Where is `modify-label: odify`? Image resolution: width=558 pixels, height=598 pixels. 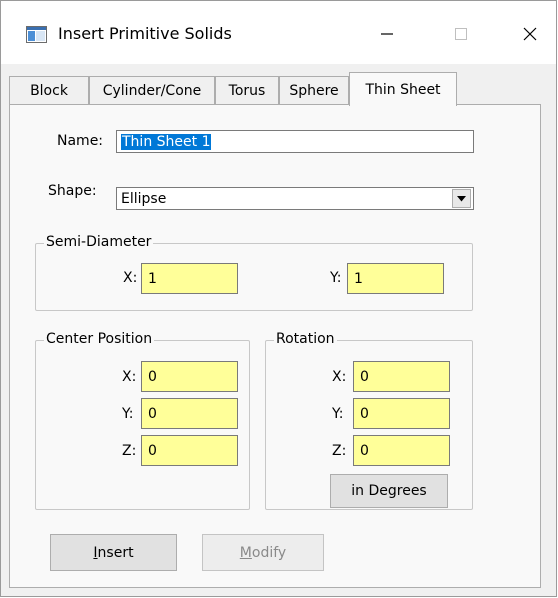 modify-label: odify is located at coordinates (269, 552).